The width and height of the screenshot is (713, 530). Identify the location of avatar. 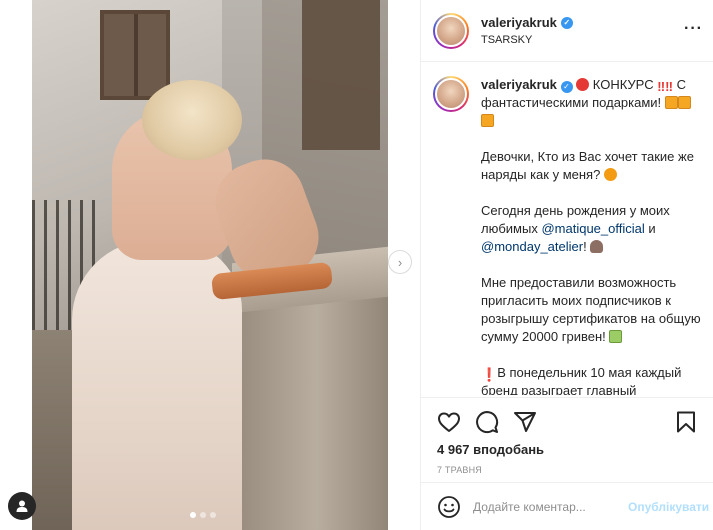
(451, 30).